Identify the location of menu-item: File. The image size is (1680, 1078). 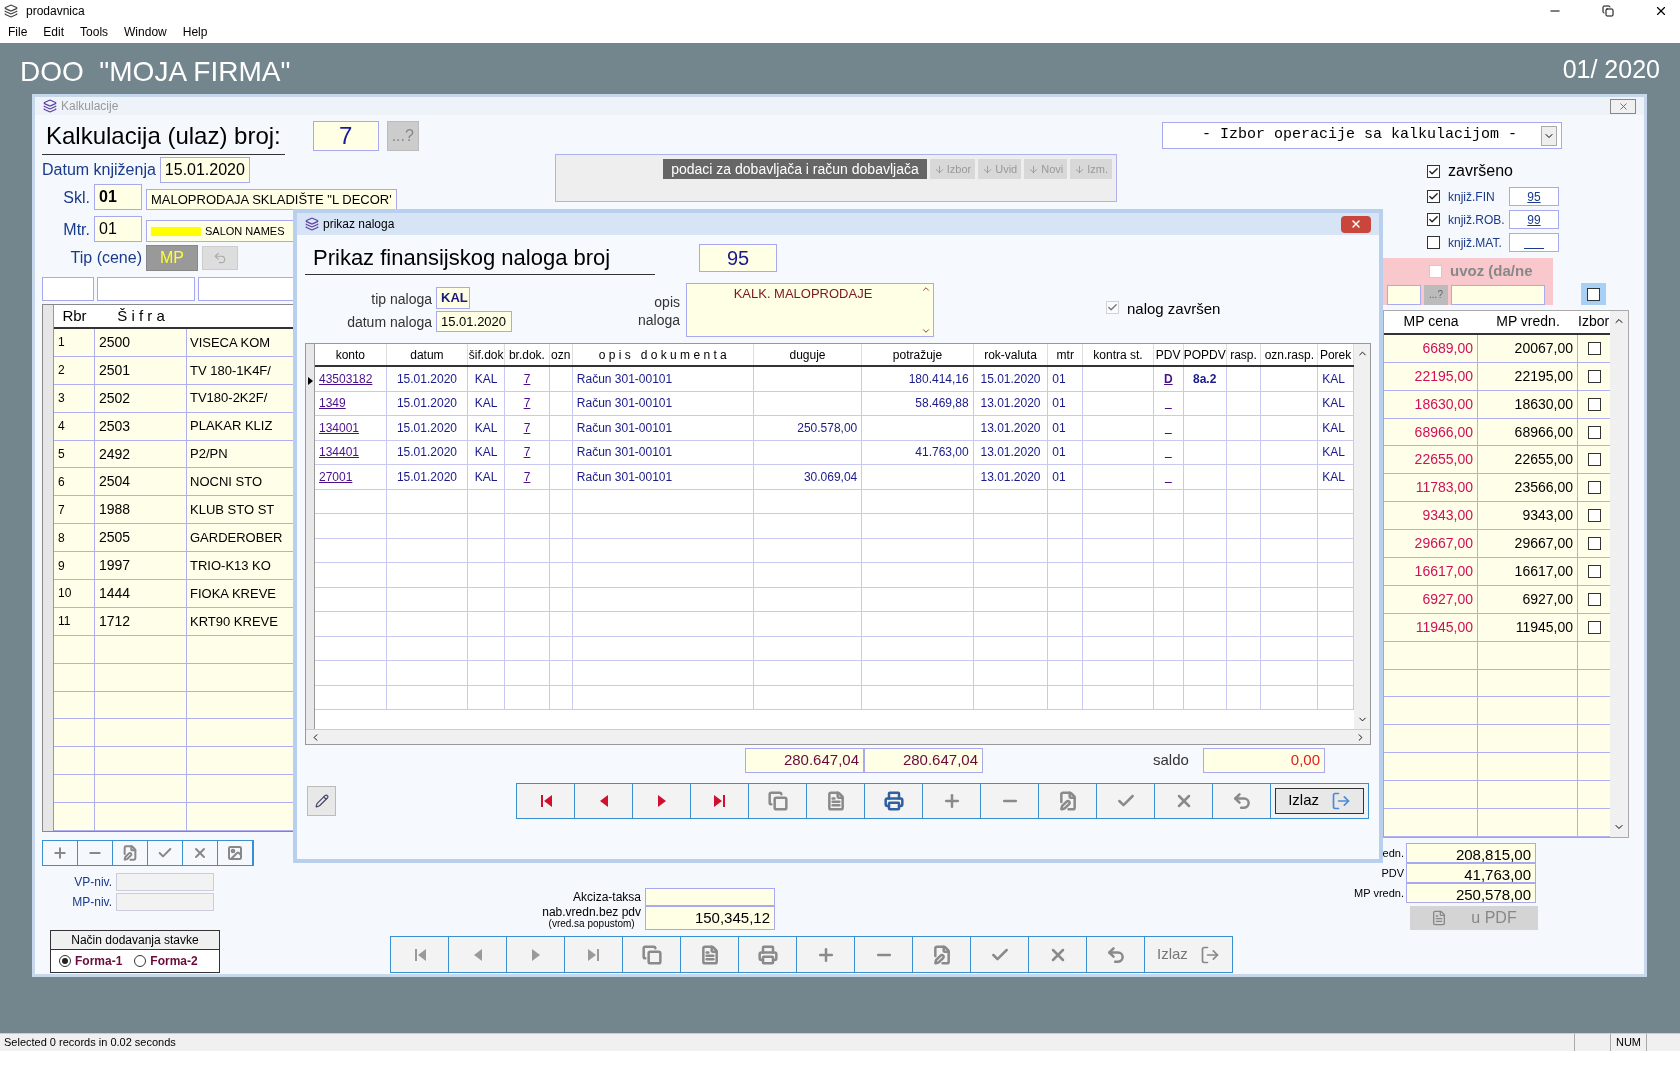
(18, 32).